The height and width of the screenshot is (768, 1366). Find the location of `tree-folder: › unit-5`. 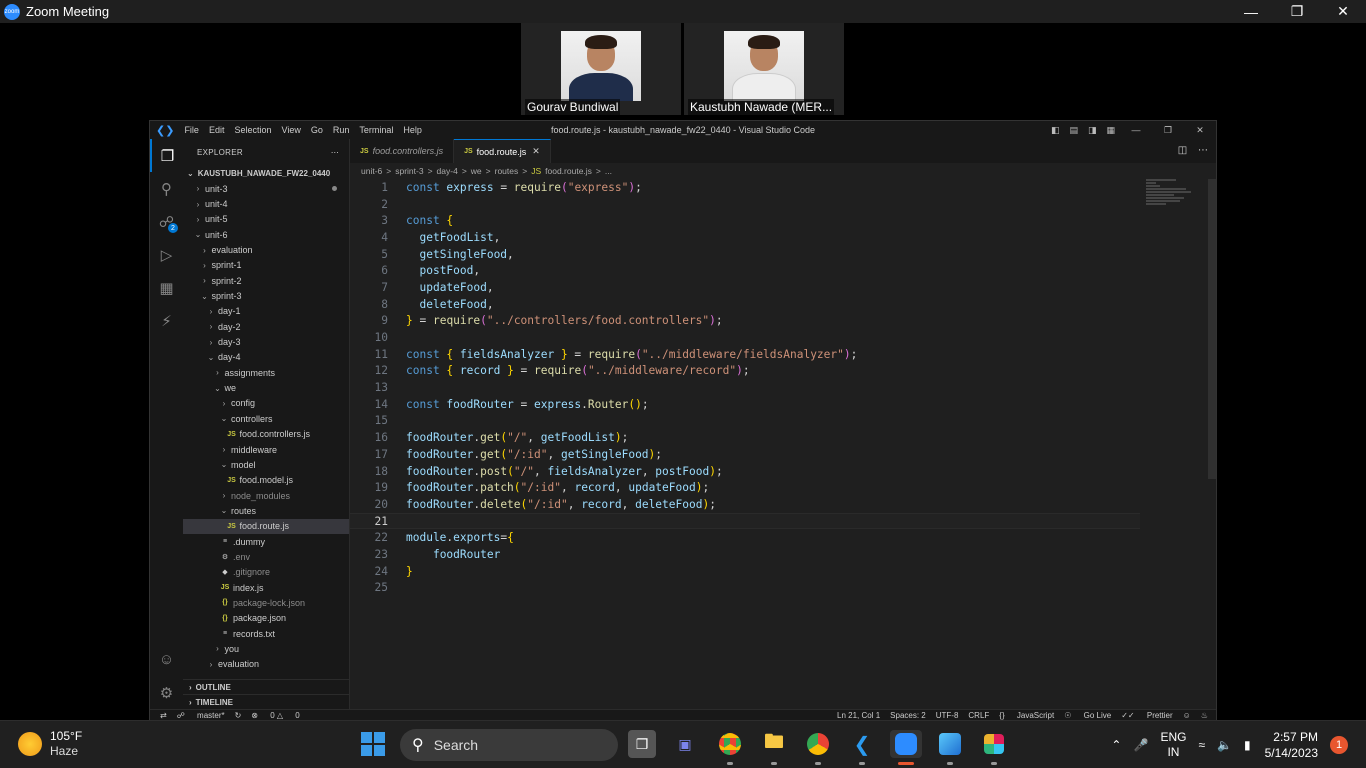

tree-folder: › unit-5 is located at coordinates (266, 219).